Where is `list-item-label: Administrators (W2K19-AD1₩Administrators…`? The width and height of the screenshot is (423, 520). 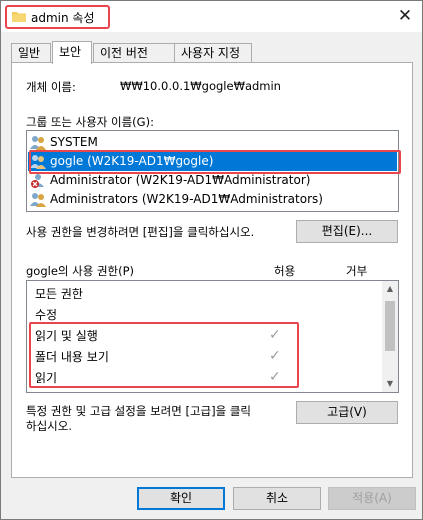 list-item-label: Administrators (W2K19-AD1₩Administrators… is located at coordinates (186, 199).